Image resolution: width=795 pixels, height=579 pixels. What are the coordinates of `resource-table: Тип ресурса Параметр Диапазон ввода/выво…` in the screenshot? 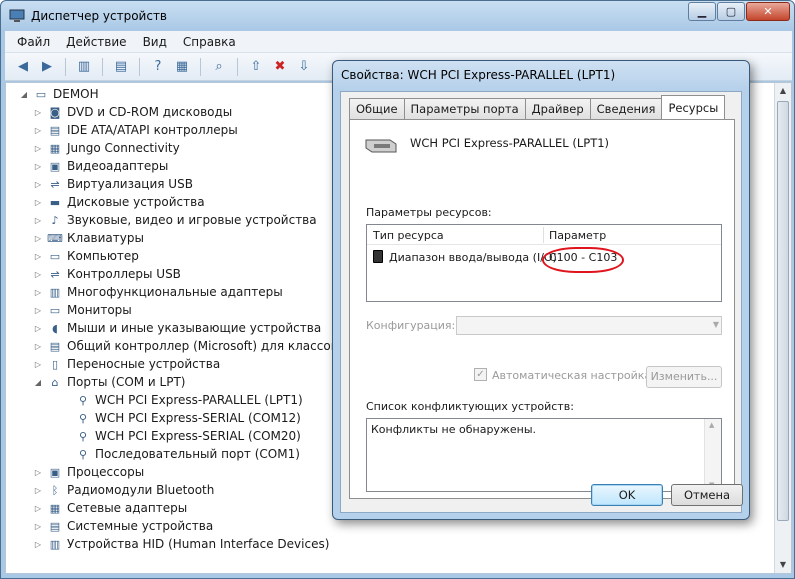 It's located at (544, 263).